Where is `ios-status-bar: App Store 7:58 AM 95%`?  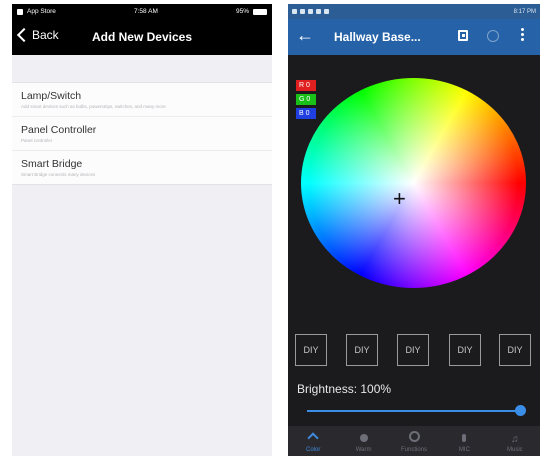
ios-status-bar: App Store 7:58 AM 95% is located at coordinates (142, 11).